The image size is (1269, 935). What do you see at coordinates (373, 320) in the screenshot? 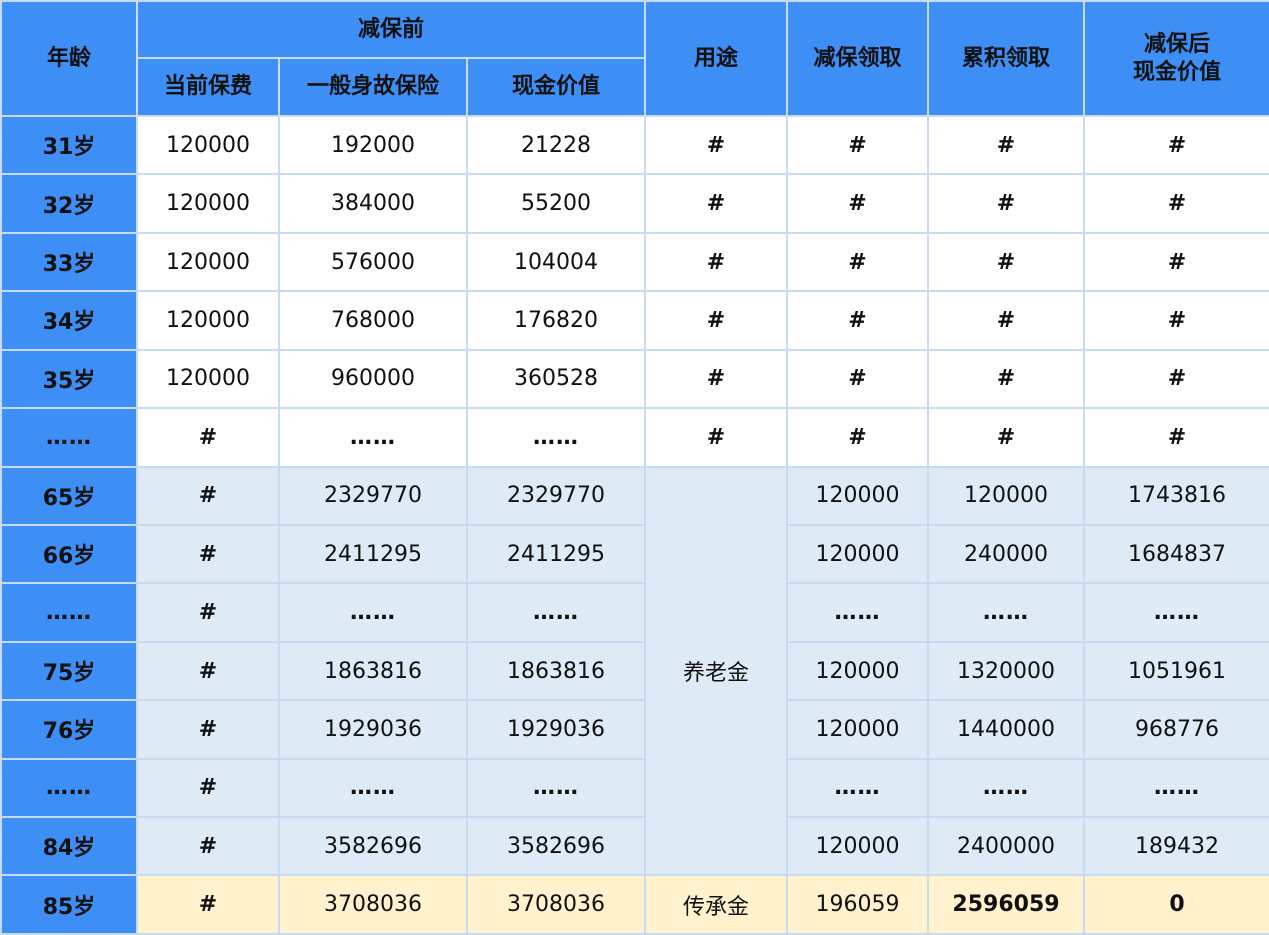
I see `cell-death: 768000` at bounding box center [373, 320].